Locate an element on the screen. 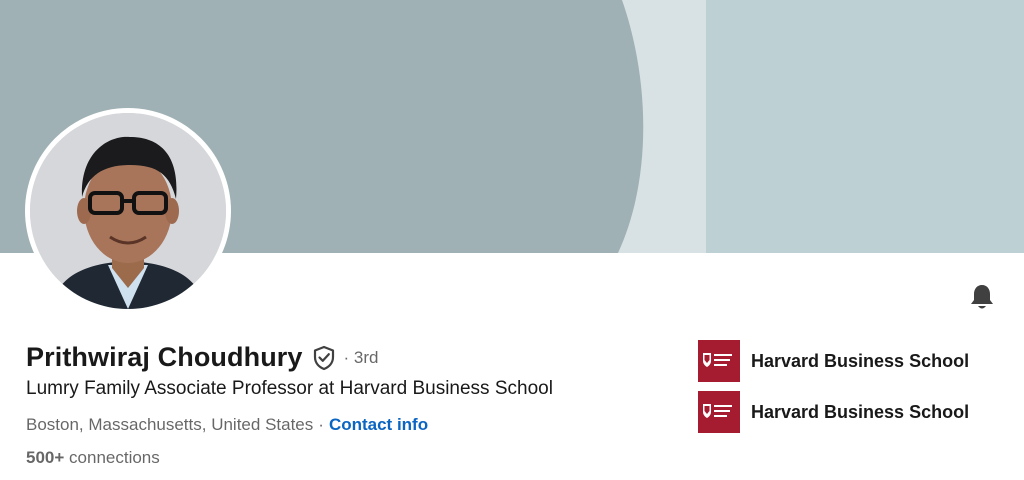  profile-location: Boston, Massachusetts, United States is located at coordinates (170, 424).